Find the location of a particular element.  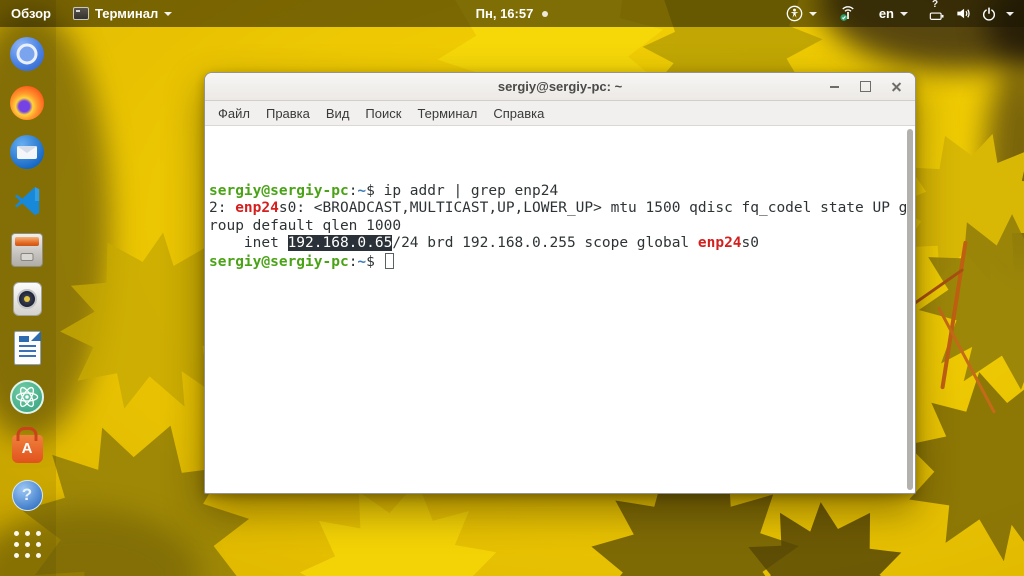

terminal-line: sergiy@sergiy-pc:~$ is located at coordinates (555, 262).